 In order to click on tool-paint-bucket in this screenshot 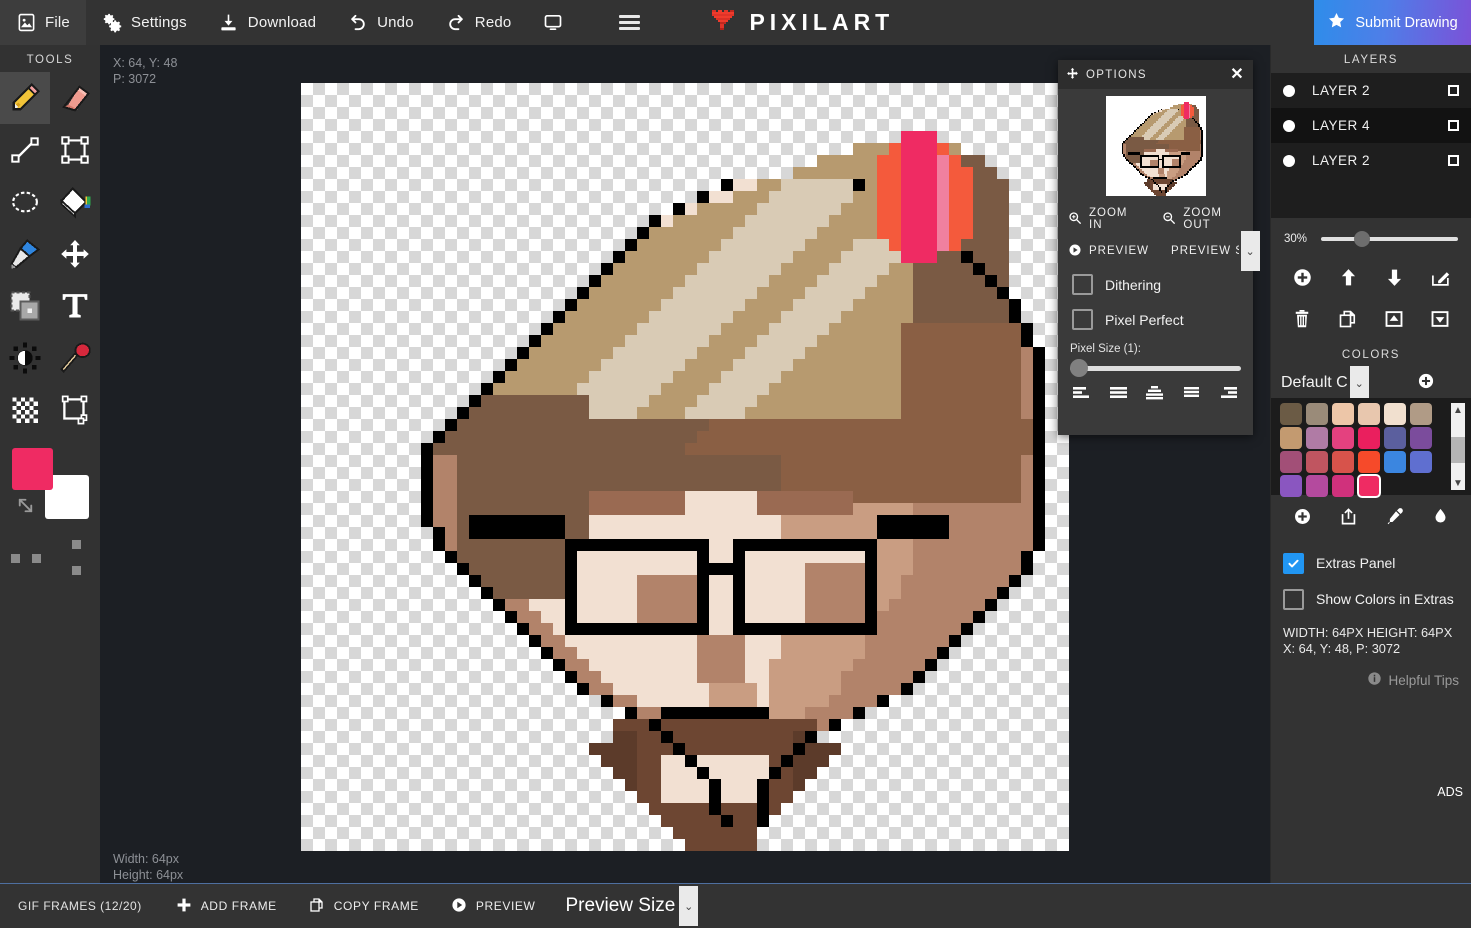, I will do `click(75, 202)`.